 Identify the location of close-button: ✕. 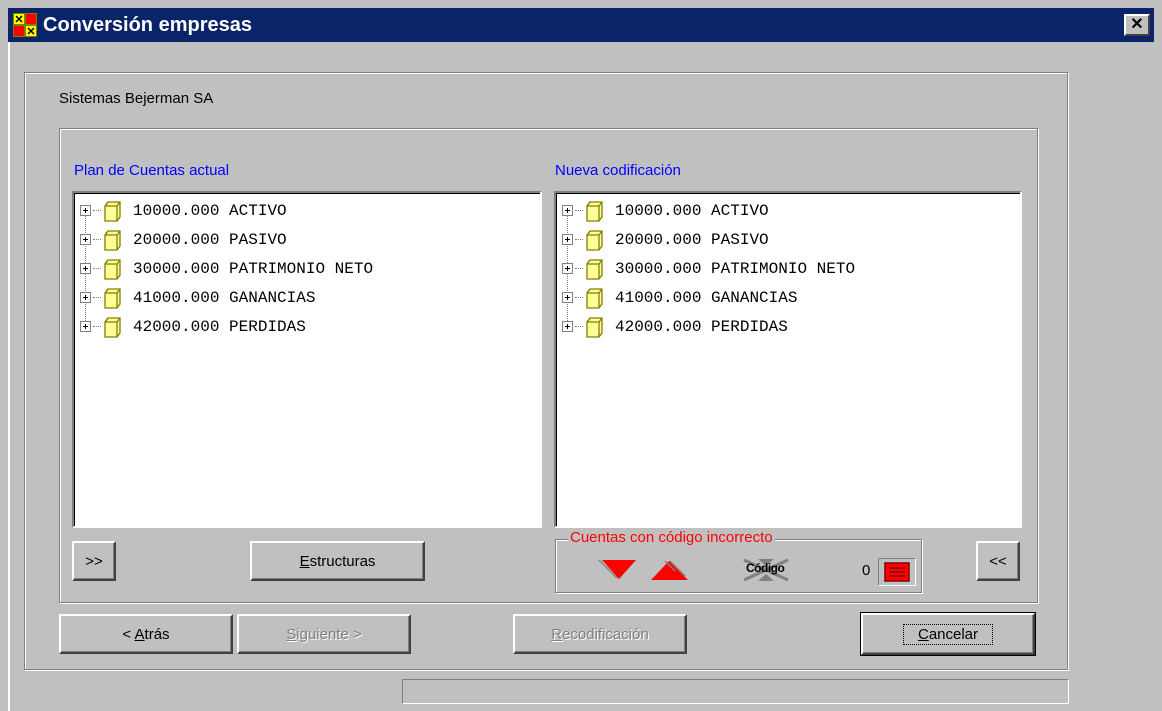
(1137, 25).